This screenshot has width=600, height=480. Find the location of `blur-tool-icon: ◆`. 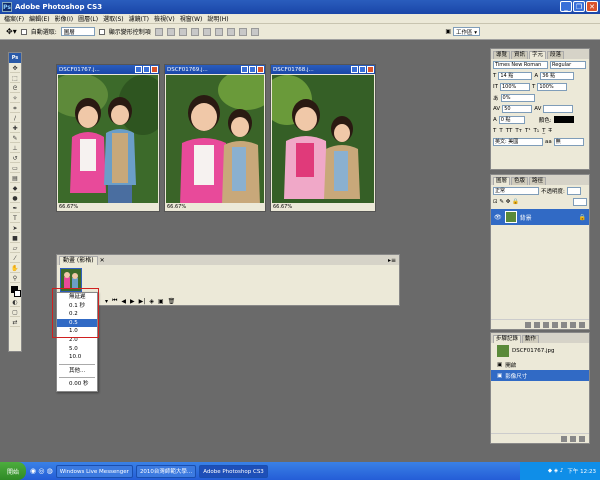

blur-tool-icon: ◆ is located at coordinates (15, 188).